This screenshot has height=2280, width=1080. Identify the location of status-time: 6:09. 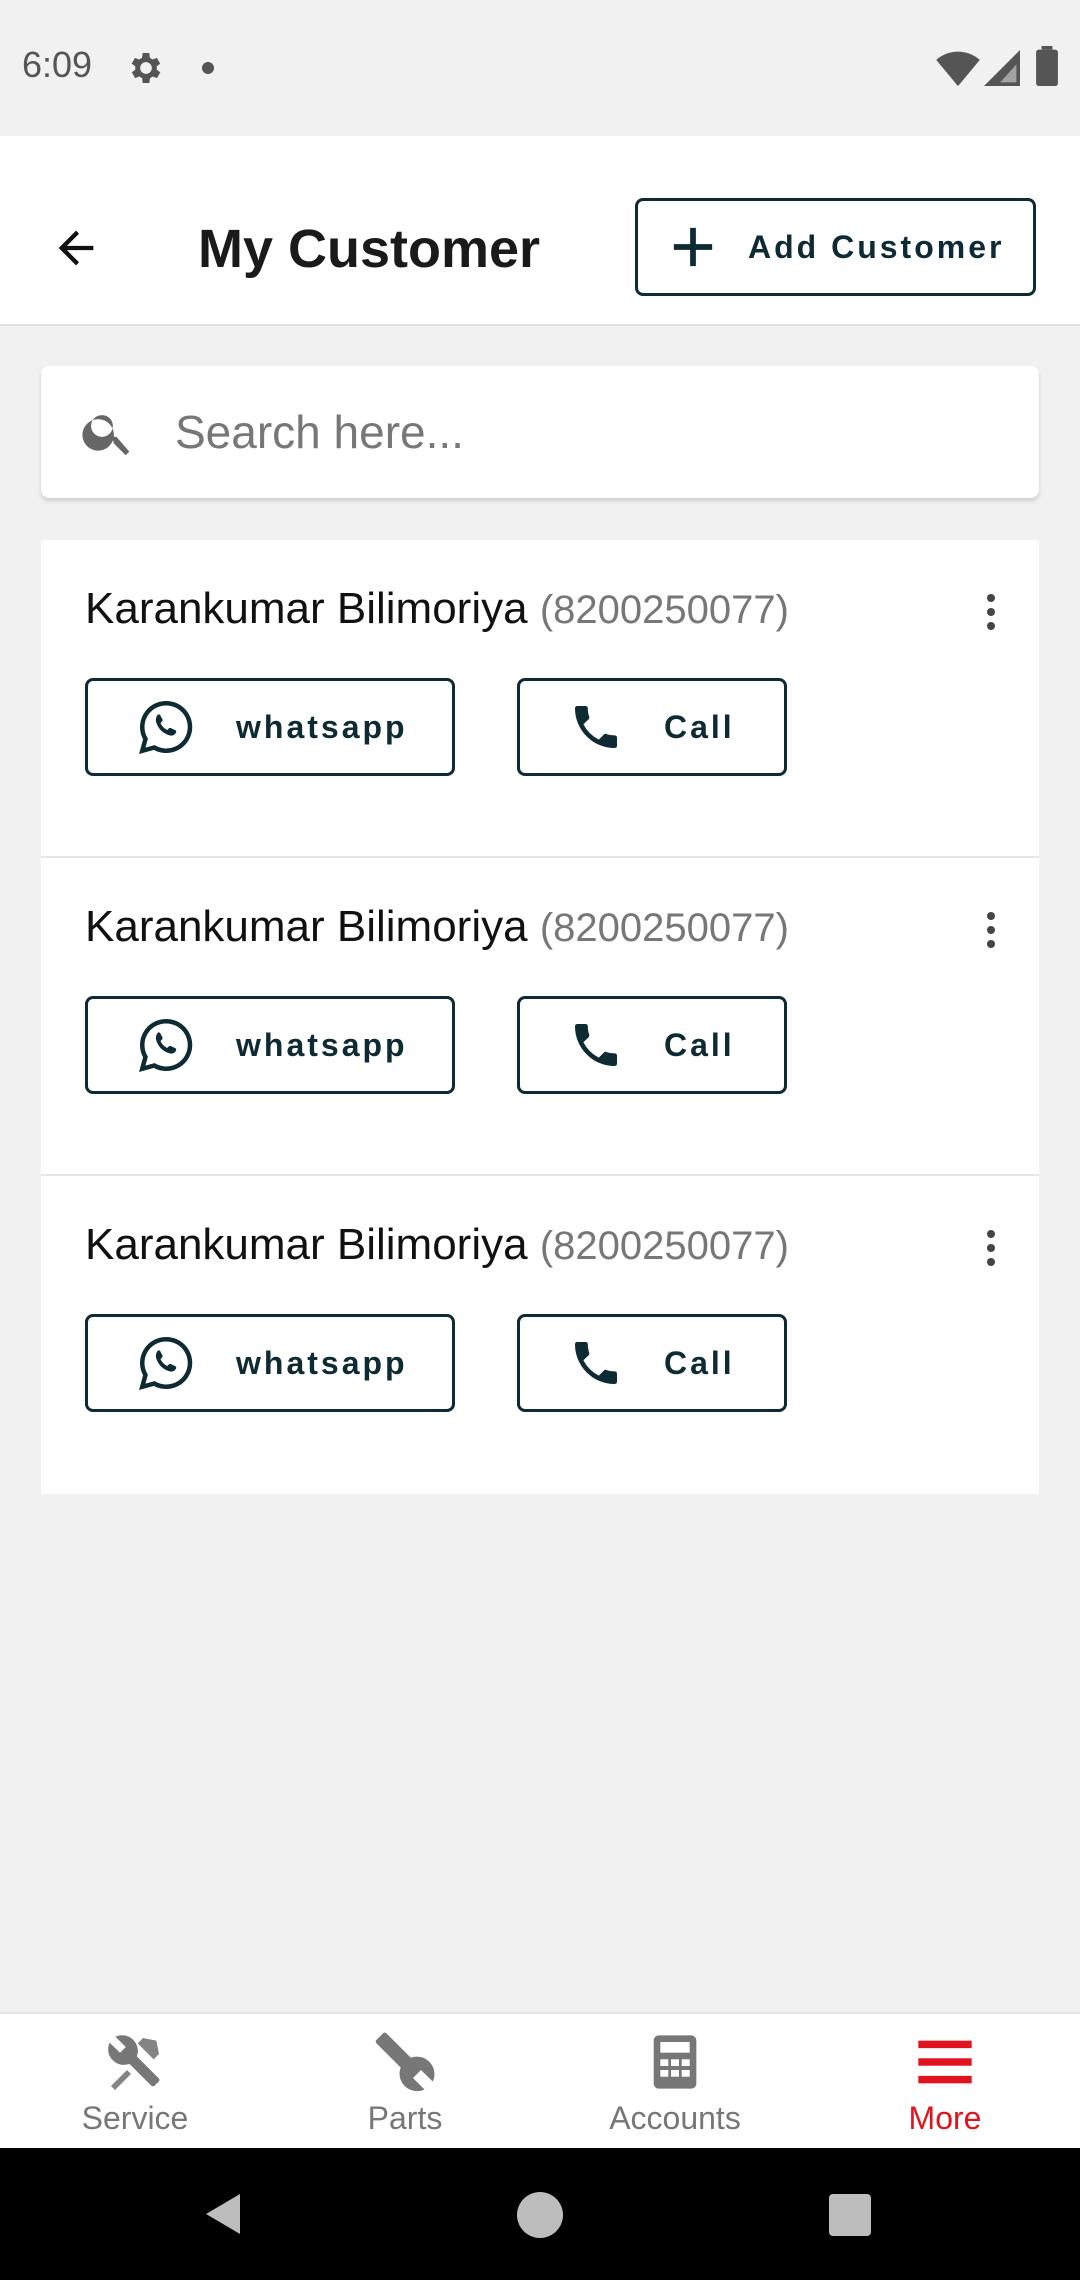
(57, 64).